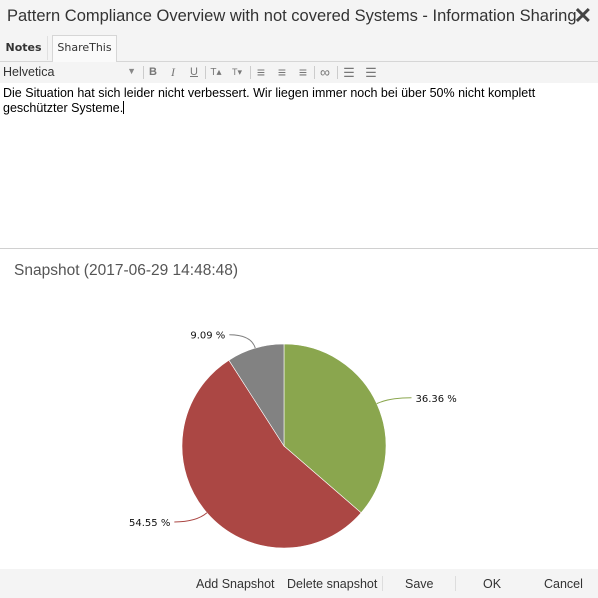  Describe the element at coordinates (563, 584) in the screenshot. I see `cancel-button: Cancel` at that location.